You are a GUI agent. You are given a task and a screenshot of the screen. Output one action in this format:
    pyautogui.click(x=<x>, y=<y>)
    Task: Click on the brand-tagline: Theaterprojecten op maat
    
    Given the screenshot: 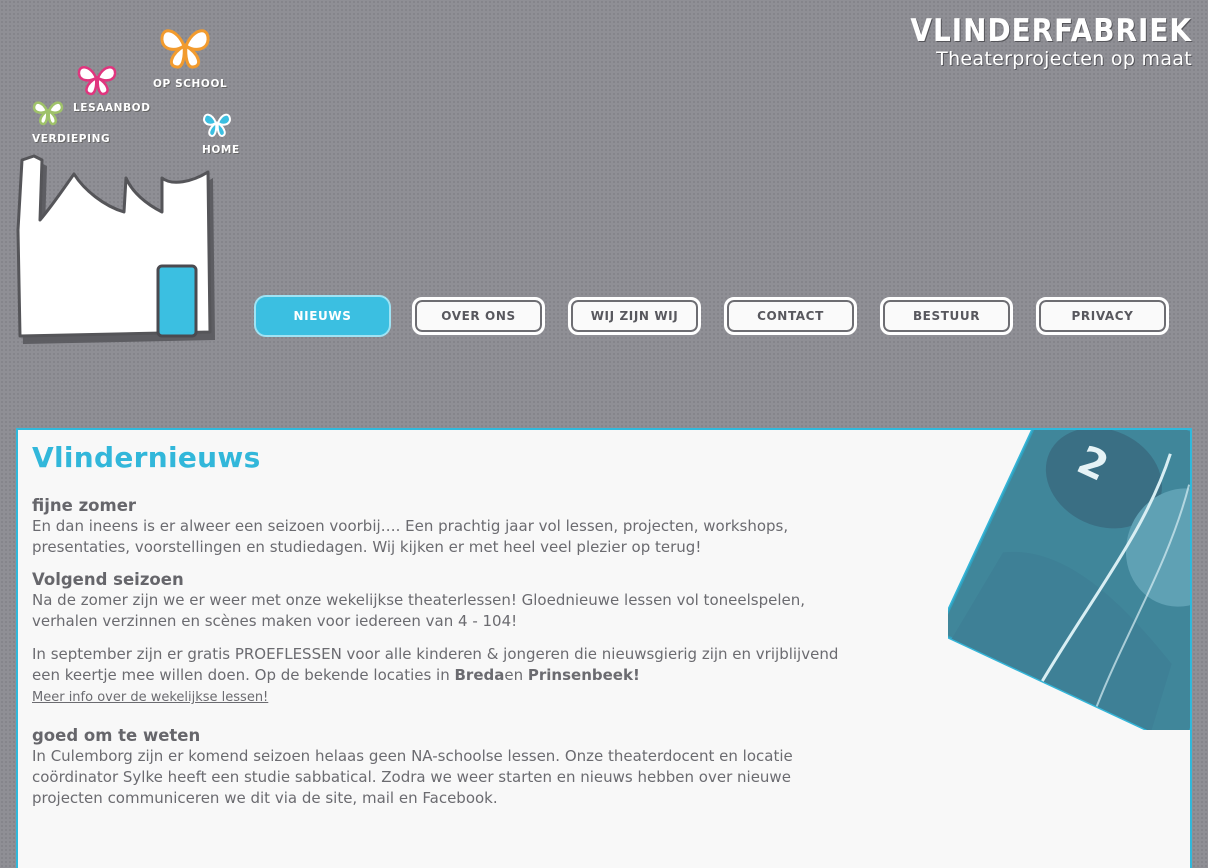 What is the action you would take?
    pyautogui.click(x=1064, y=59)
    